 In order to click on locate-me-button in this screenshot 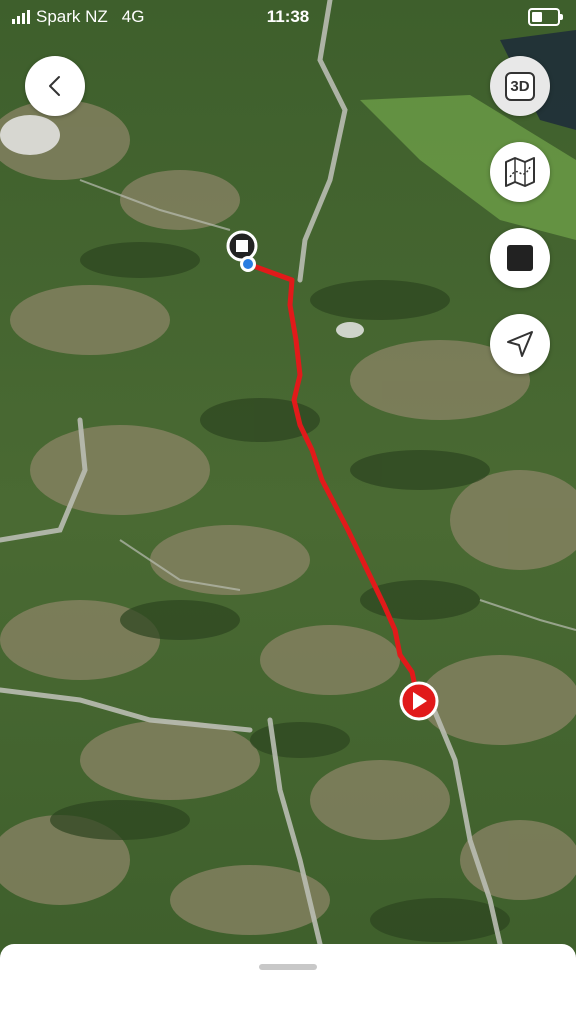, I will do `click(520, 344)`.